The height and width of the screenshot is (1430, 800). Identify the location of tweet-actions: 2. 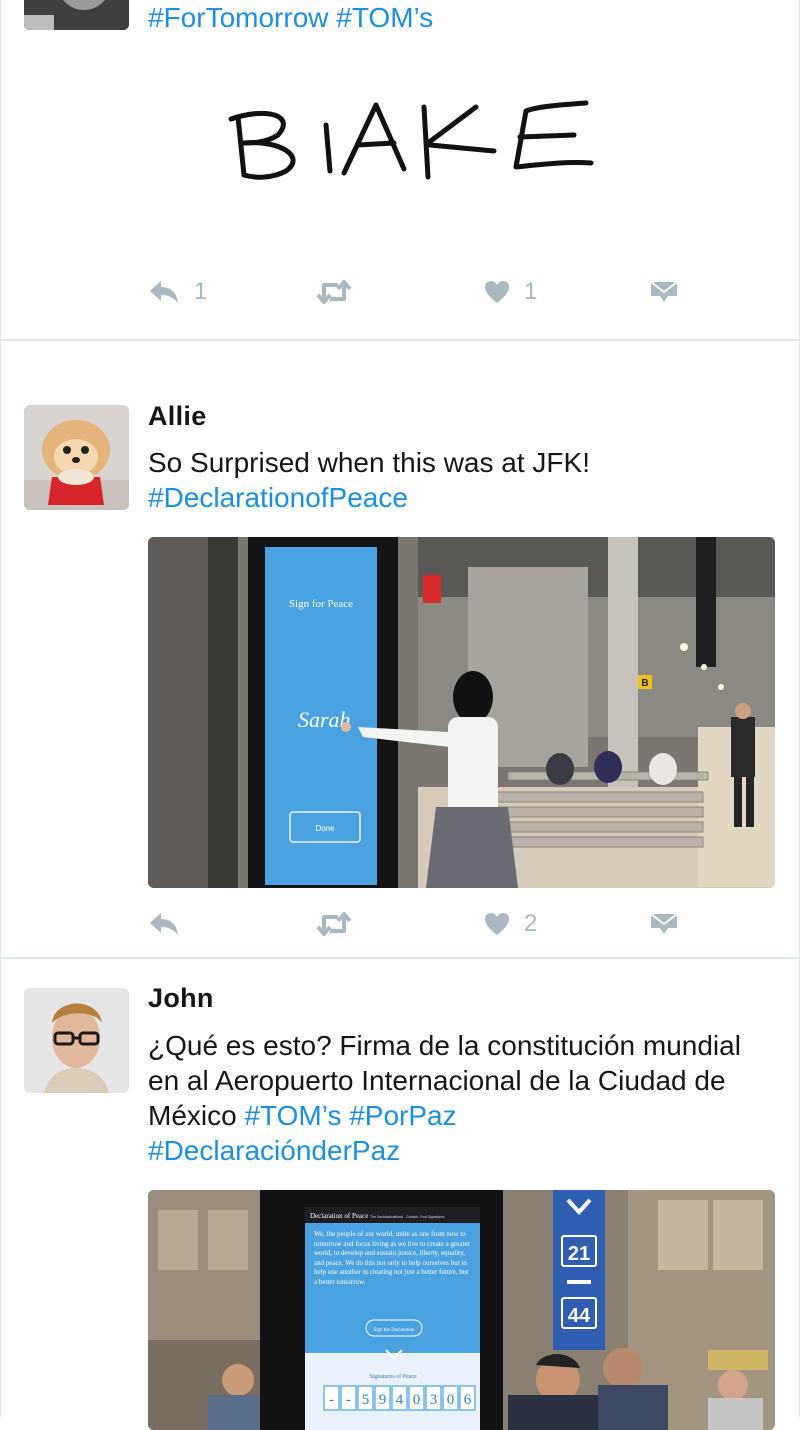
(418, 924).